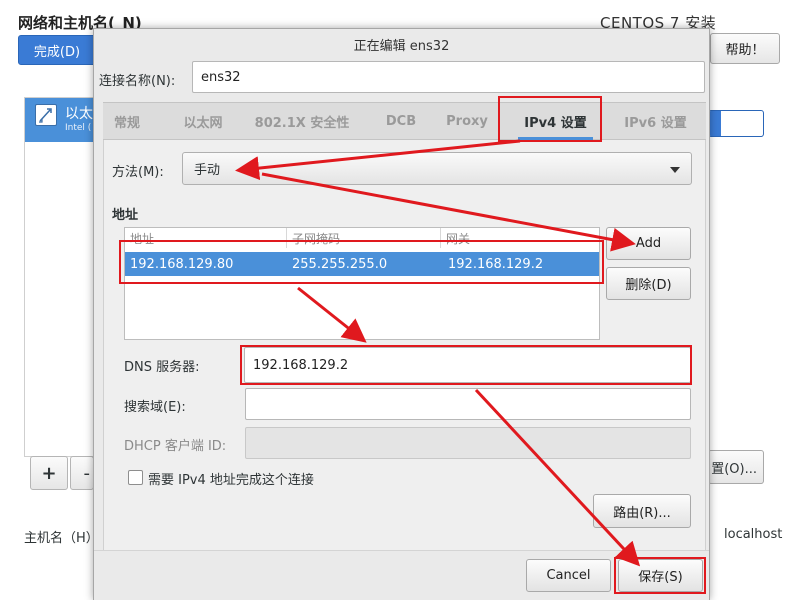 The image size is (800, 600). I want to click on device-toggle-switch, so click(736, 123).